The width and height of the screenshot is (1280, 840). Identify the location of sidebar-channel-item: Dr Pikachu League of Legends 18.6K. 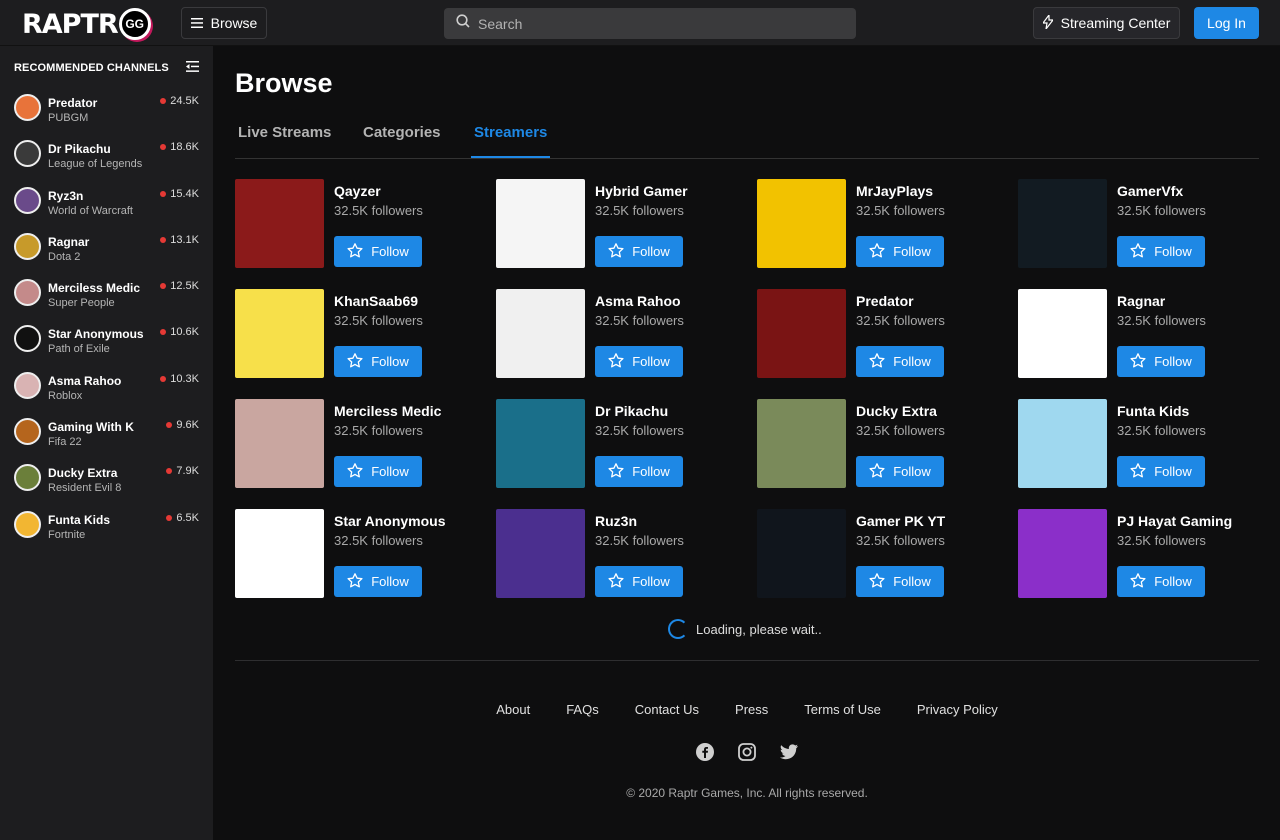
(106, 159).